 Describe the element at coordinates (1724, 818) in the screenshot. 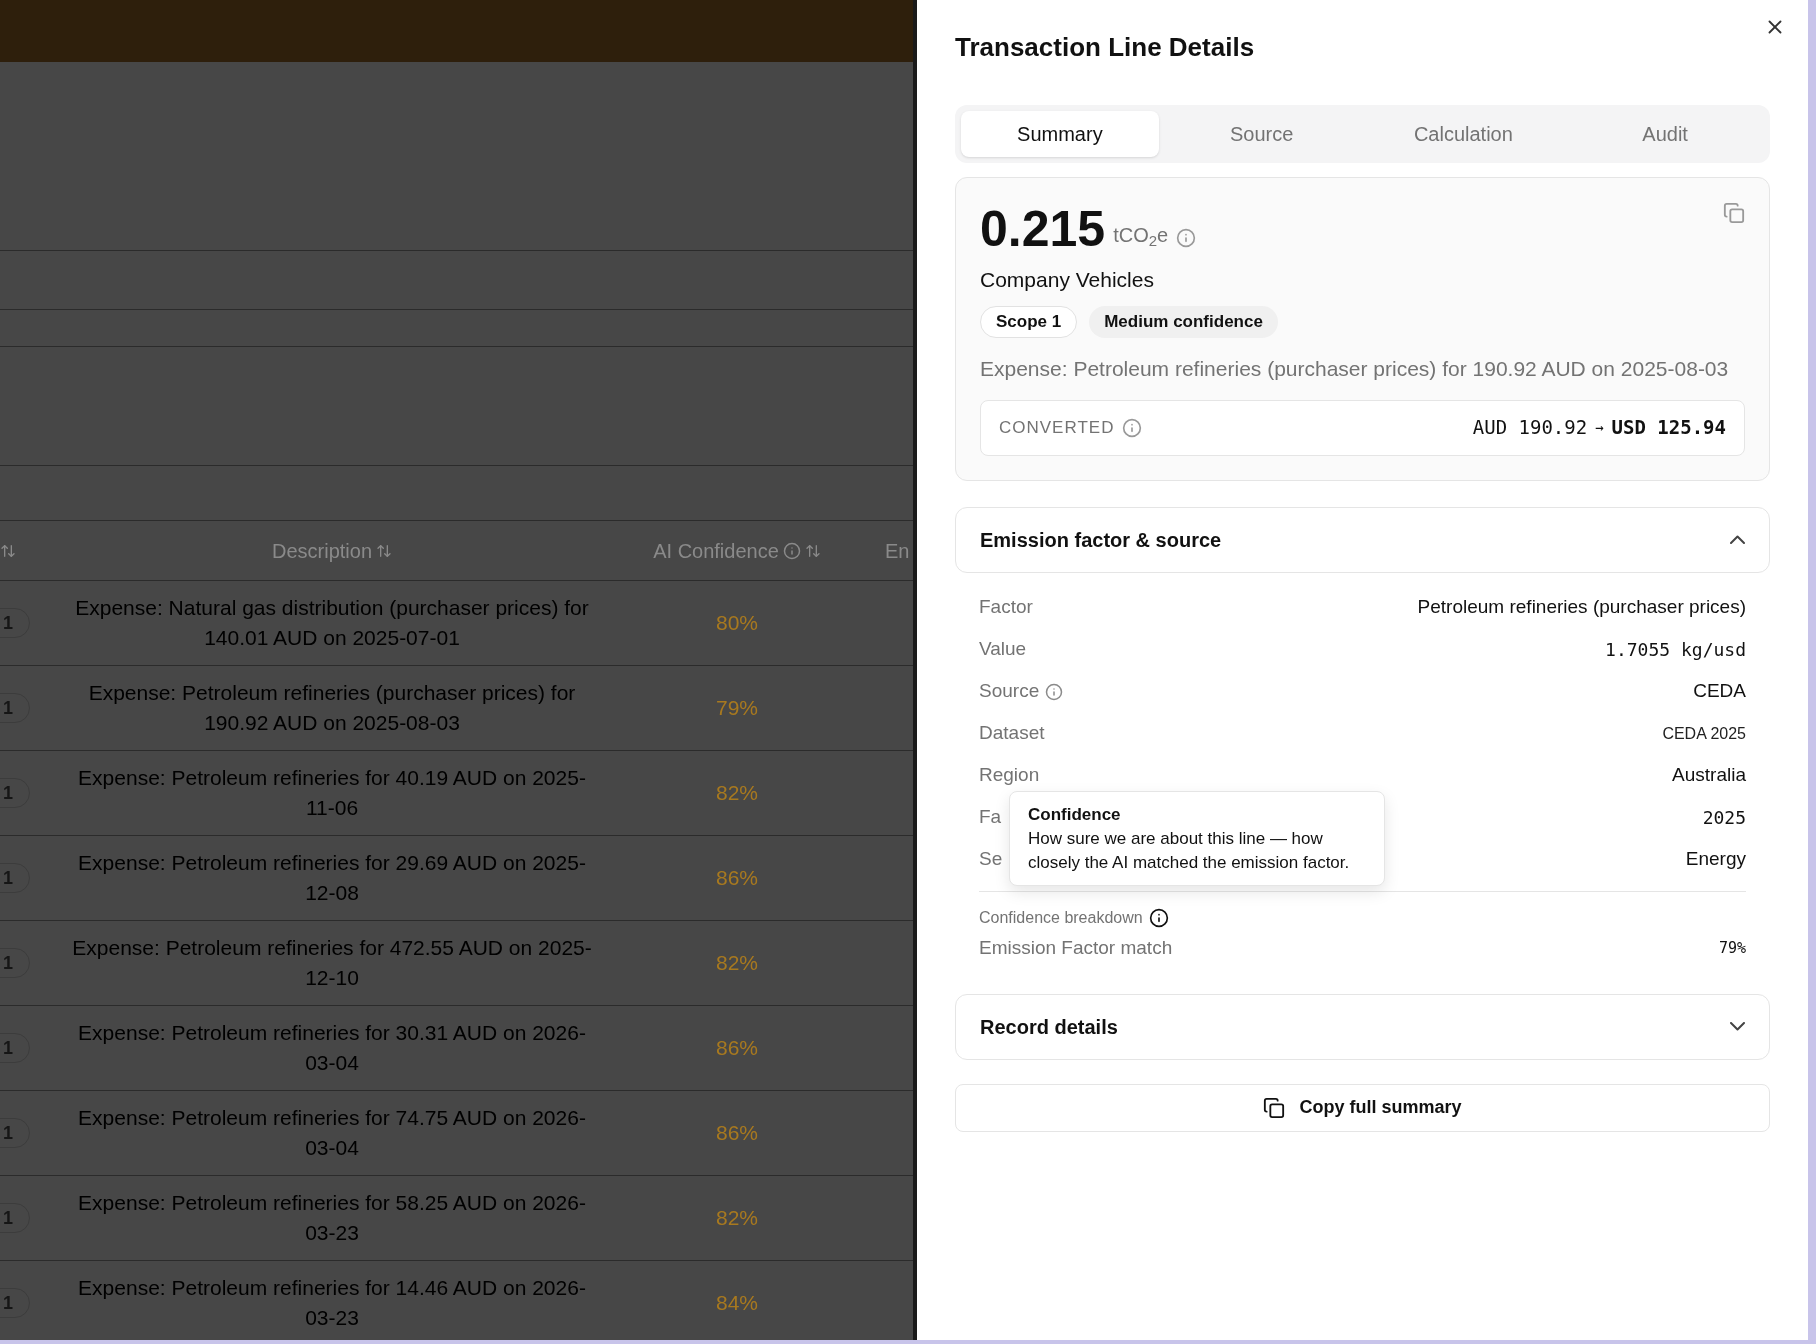

I see `field-value: 2025` at that location.